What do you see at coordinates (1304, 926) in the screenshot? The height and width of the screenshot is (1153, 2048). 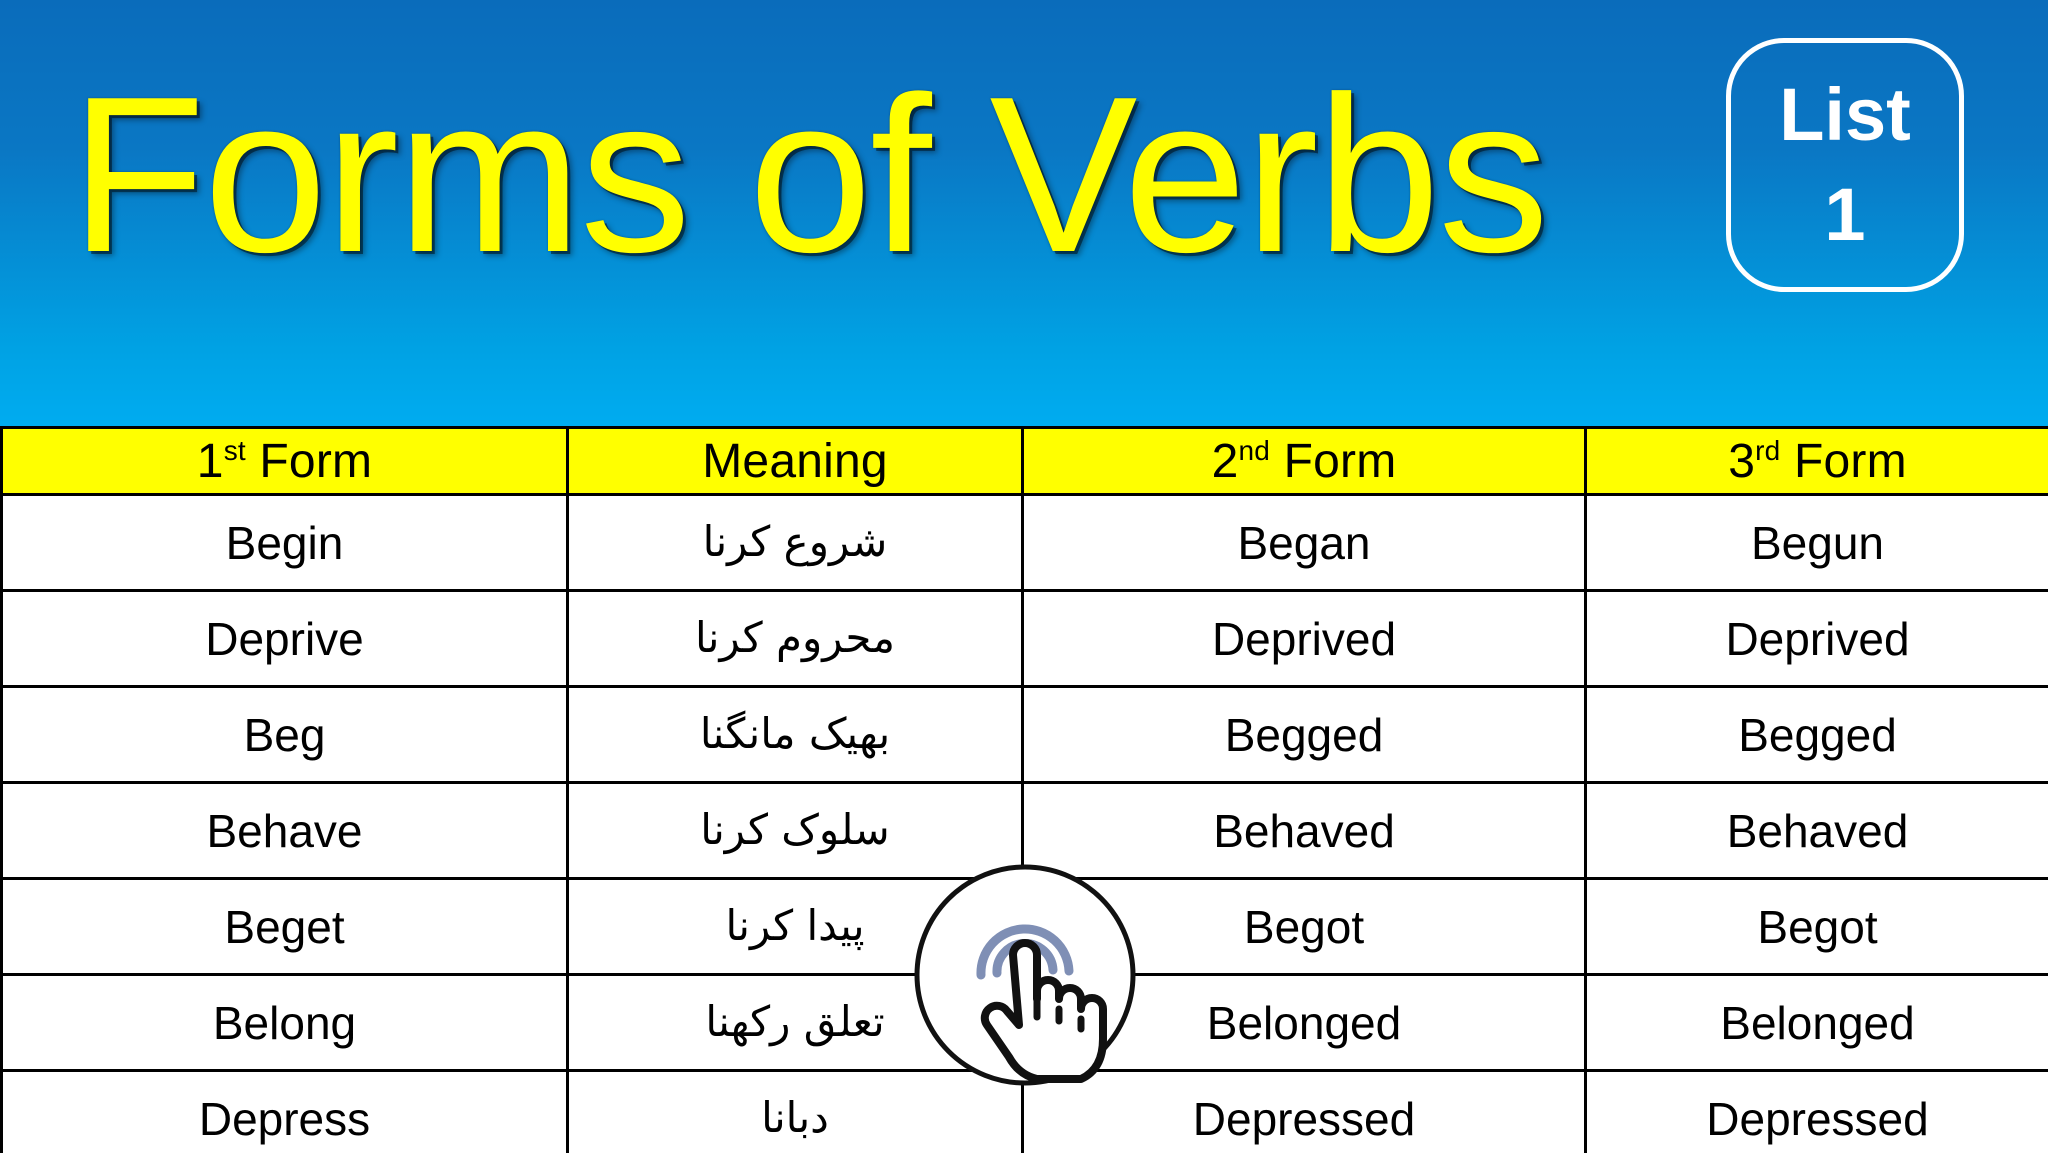 I see `cell-second-form: Begot` at bounding box center [1304, 926].